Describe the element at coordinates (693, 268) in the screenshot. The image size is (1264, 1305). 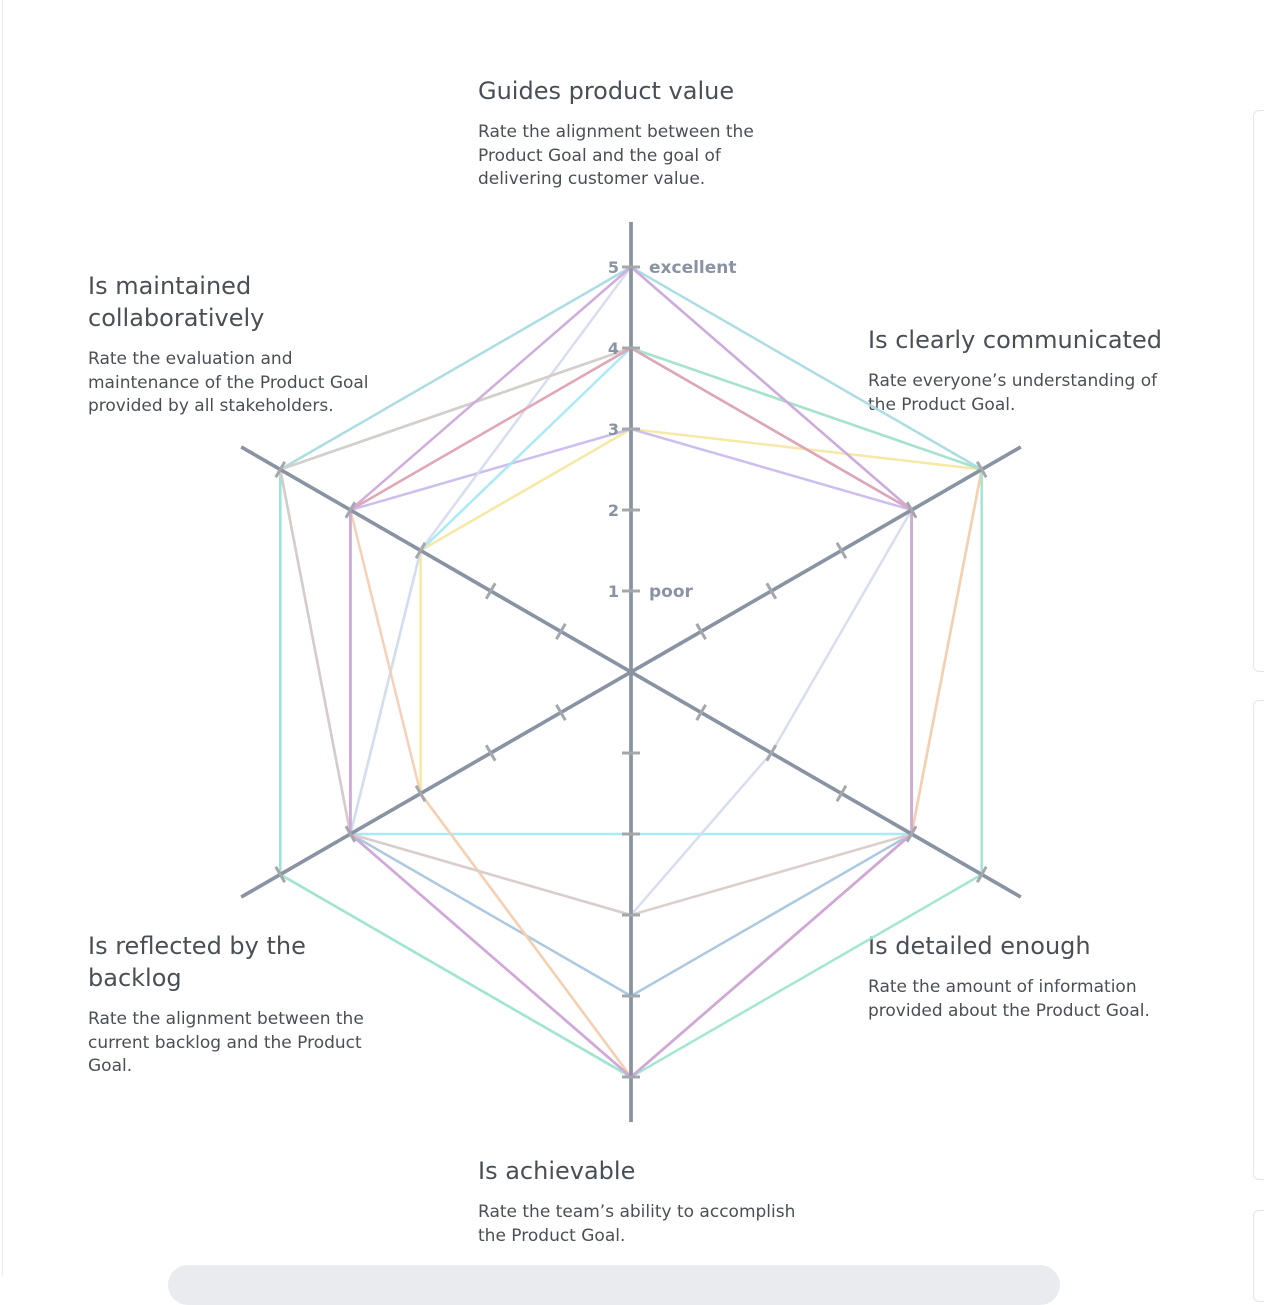
I see `scale-label-excellent: excellent` at that location.